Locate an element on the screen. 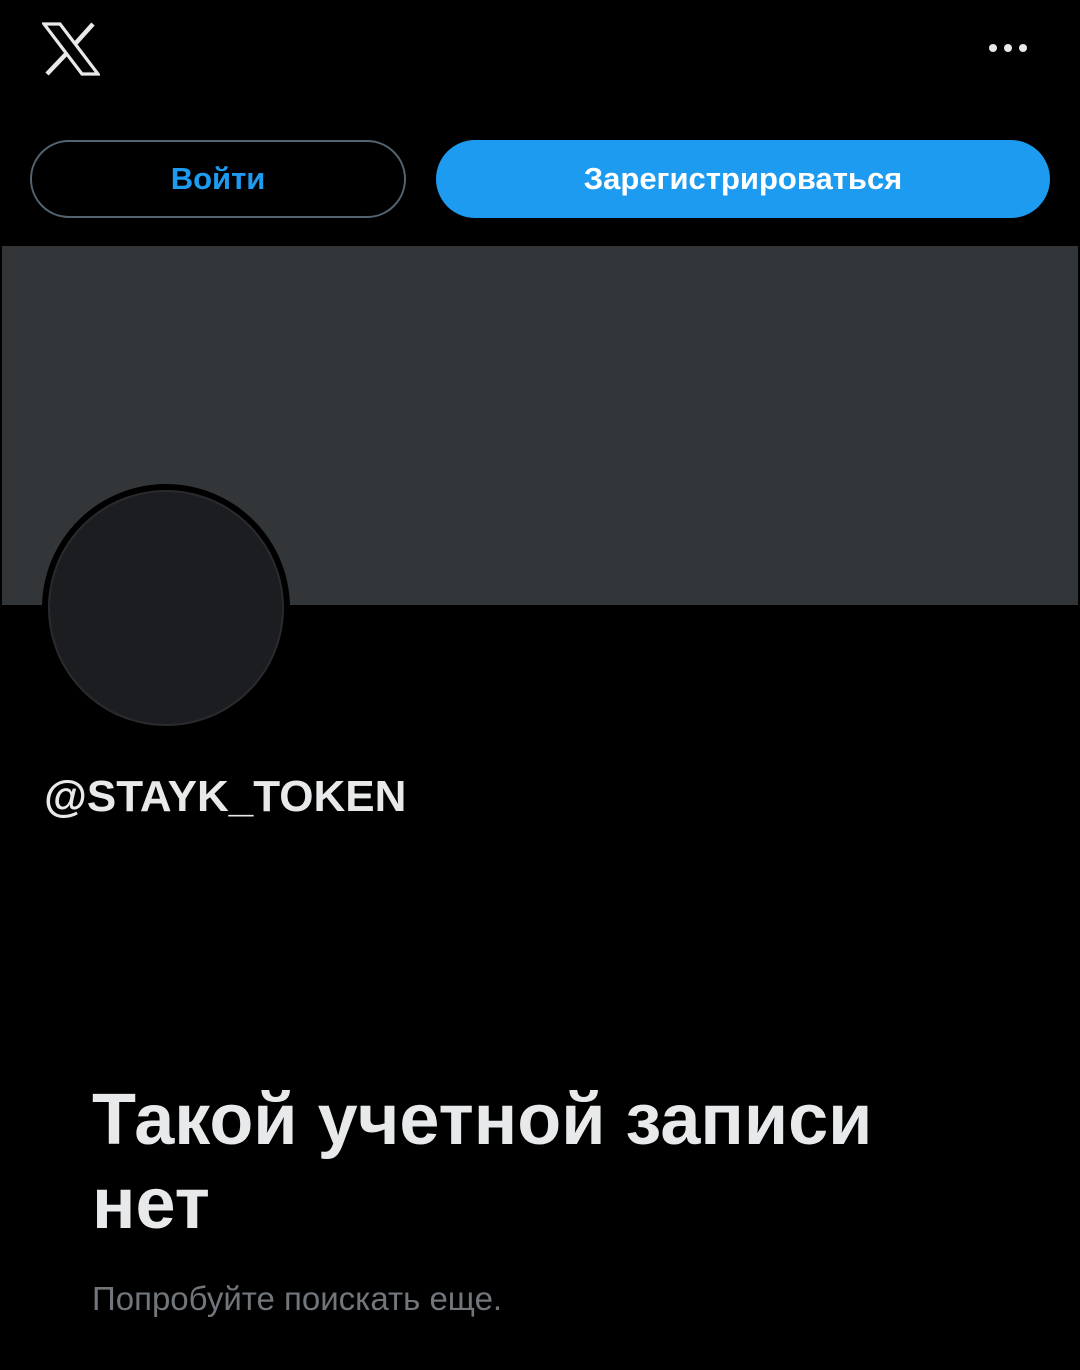 This screenshot has height=1370, width=1080. avatar-placeholder is located at coordinates (166, 608).